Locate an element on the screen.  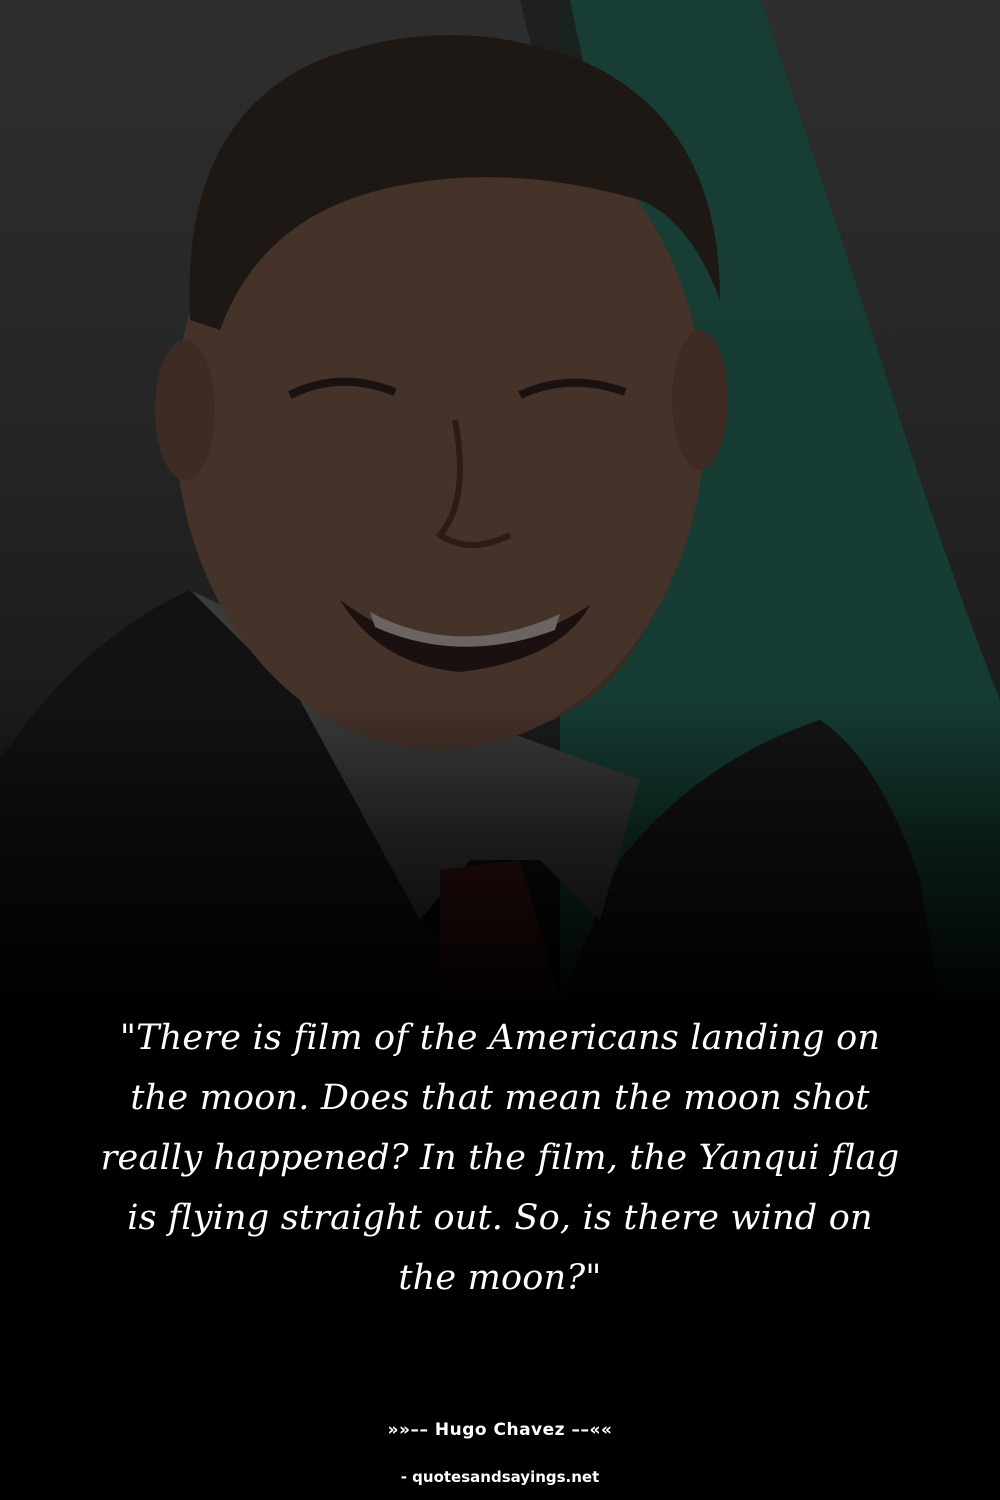
source-watermark: - quotesandsayings.net is located at coordinates (500, 1477).